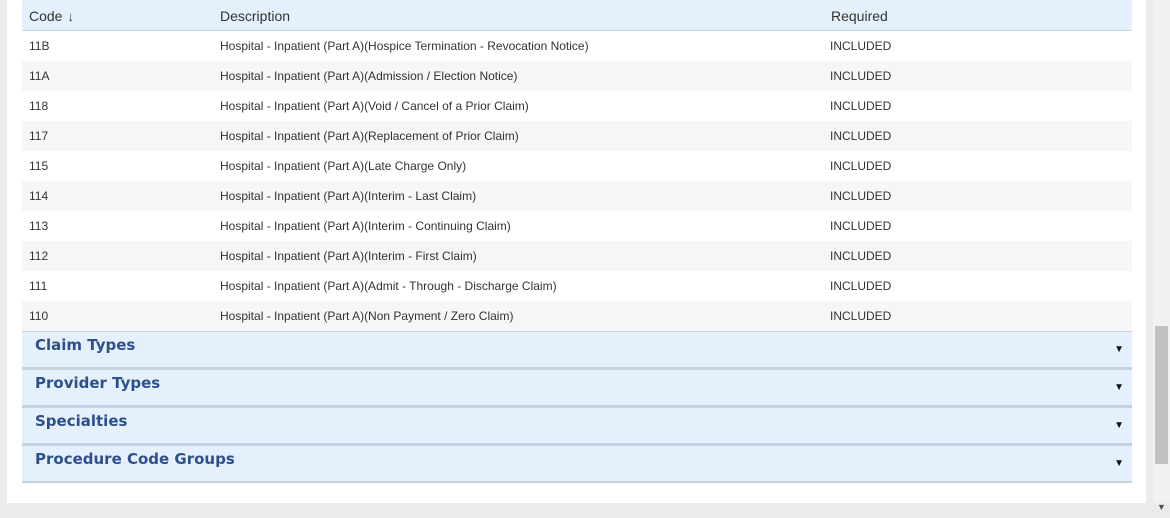 The height and width of the screenshot is (518, 1170). What do you see at coordinates (85, 345) in the screenshot?
I see `section-title: Claim Types` at bounding box center [85, 345].